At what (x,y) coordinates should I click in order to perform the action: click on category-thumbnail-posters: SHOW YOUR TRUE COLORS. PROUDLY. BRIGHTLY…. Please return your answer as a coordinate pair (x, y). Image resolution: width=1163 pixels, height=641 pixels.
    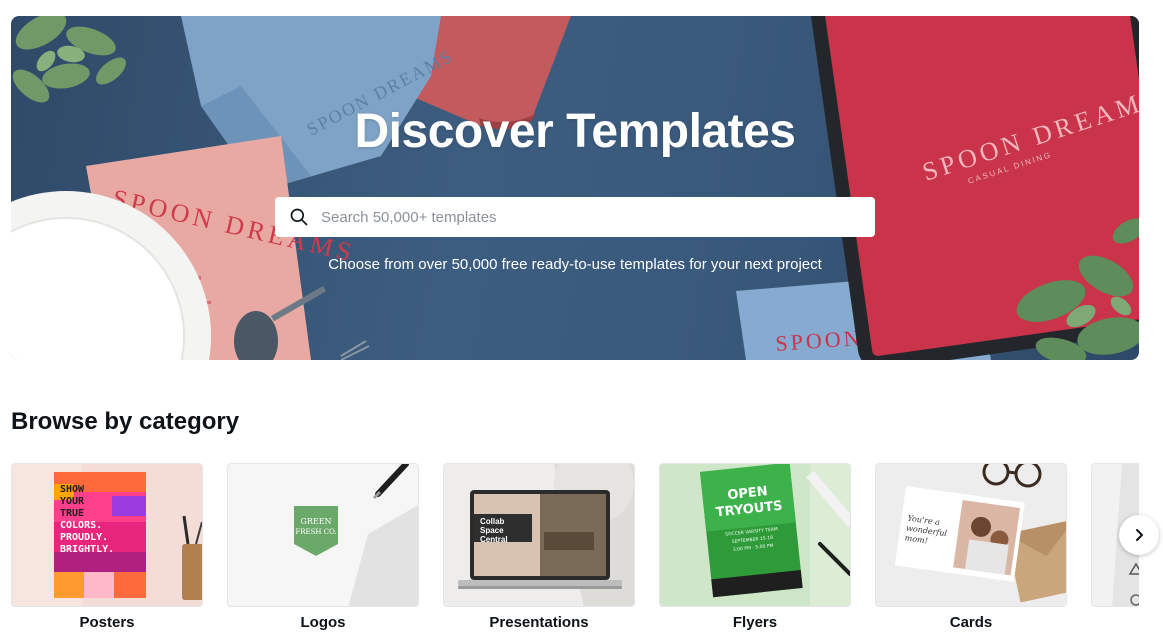
    Looking at the image, I should click on (107, 535).